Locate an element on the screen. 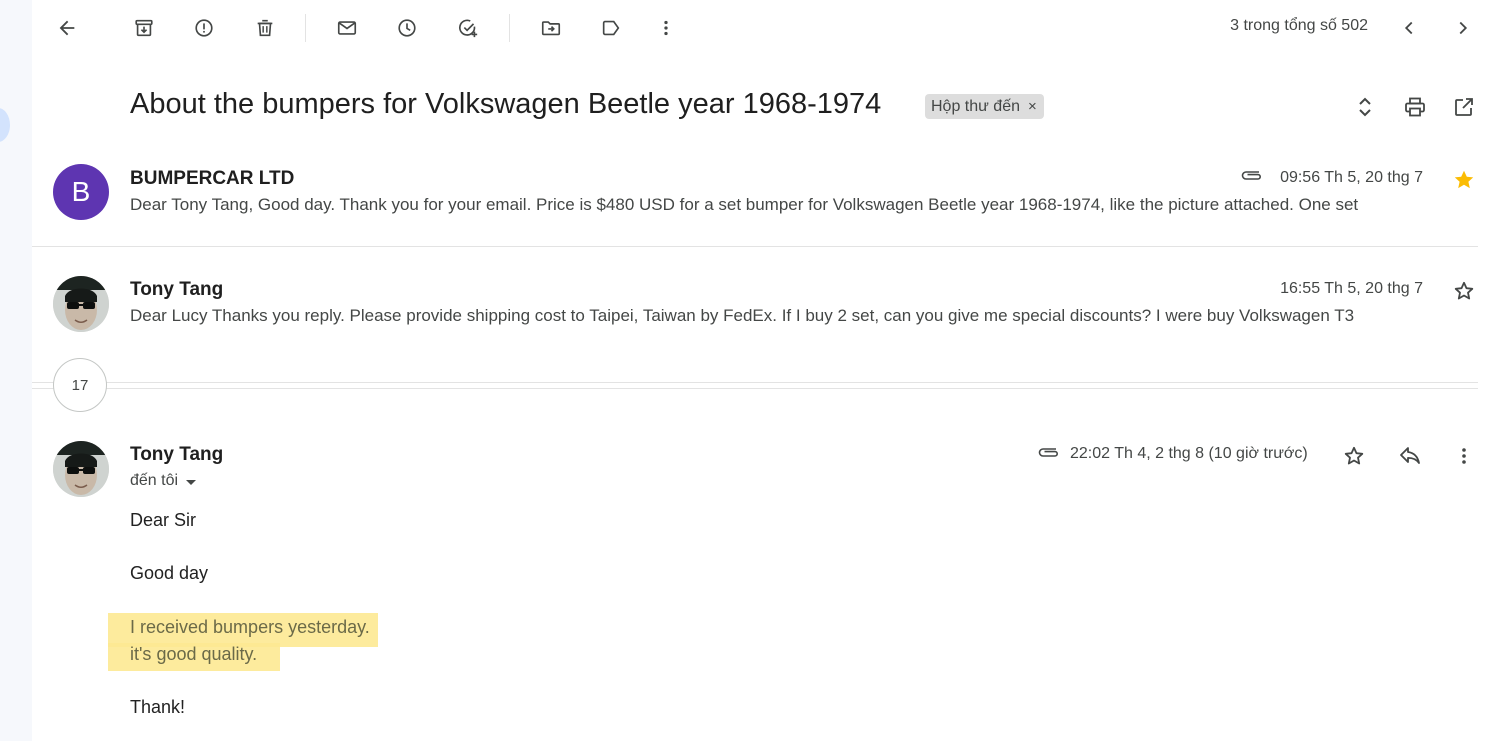  mail-icon is located at coordinates (347, 28).